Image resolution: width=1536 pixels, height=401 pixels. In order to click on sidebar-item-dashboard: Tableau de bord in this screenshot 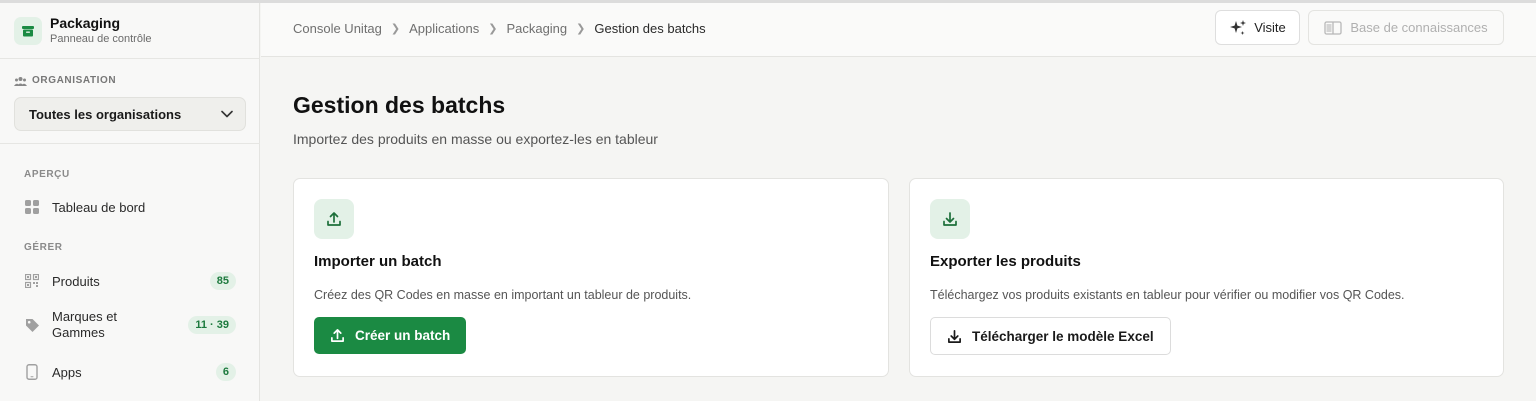, I will do `click(130, 207)`.